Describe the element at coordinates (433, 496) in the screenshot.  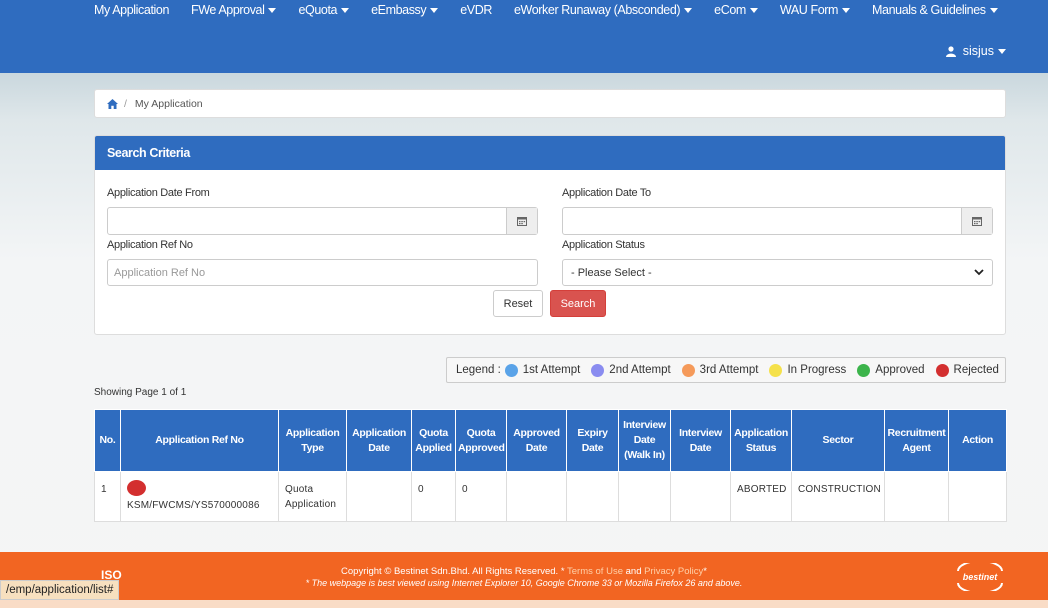
I see `cell-quota-applied: 0` at that location.